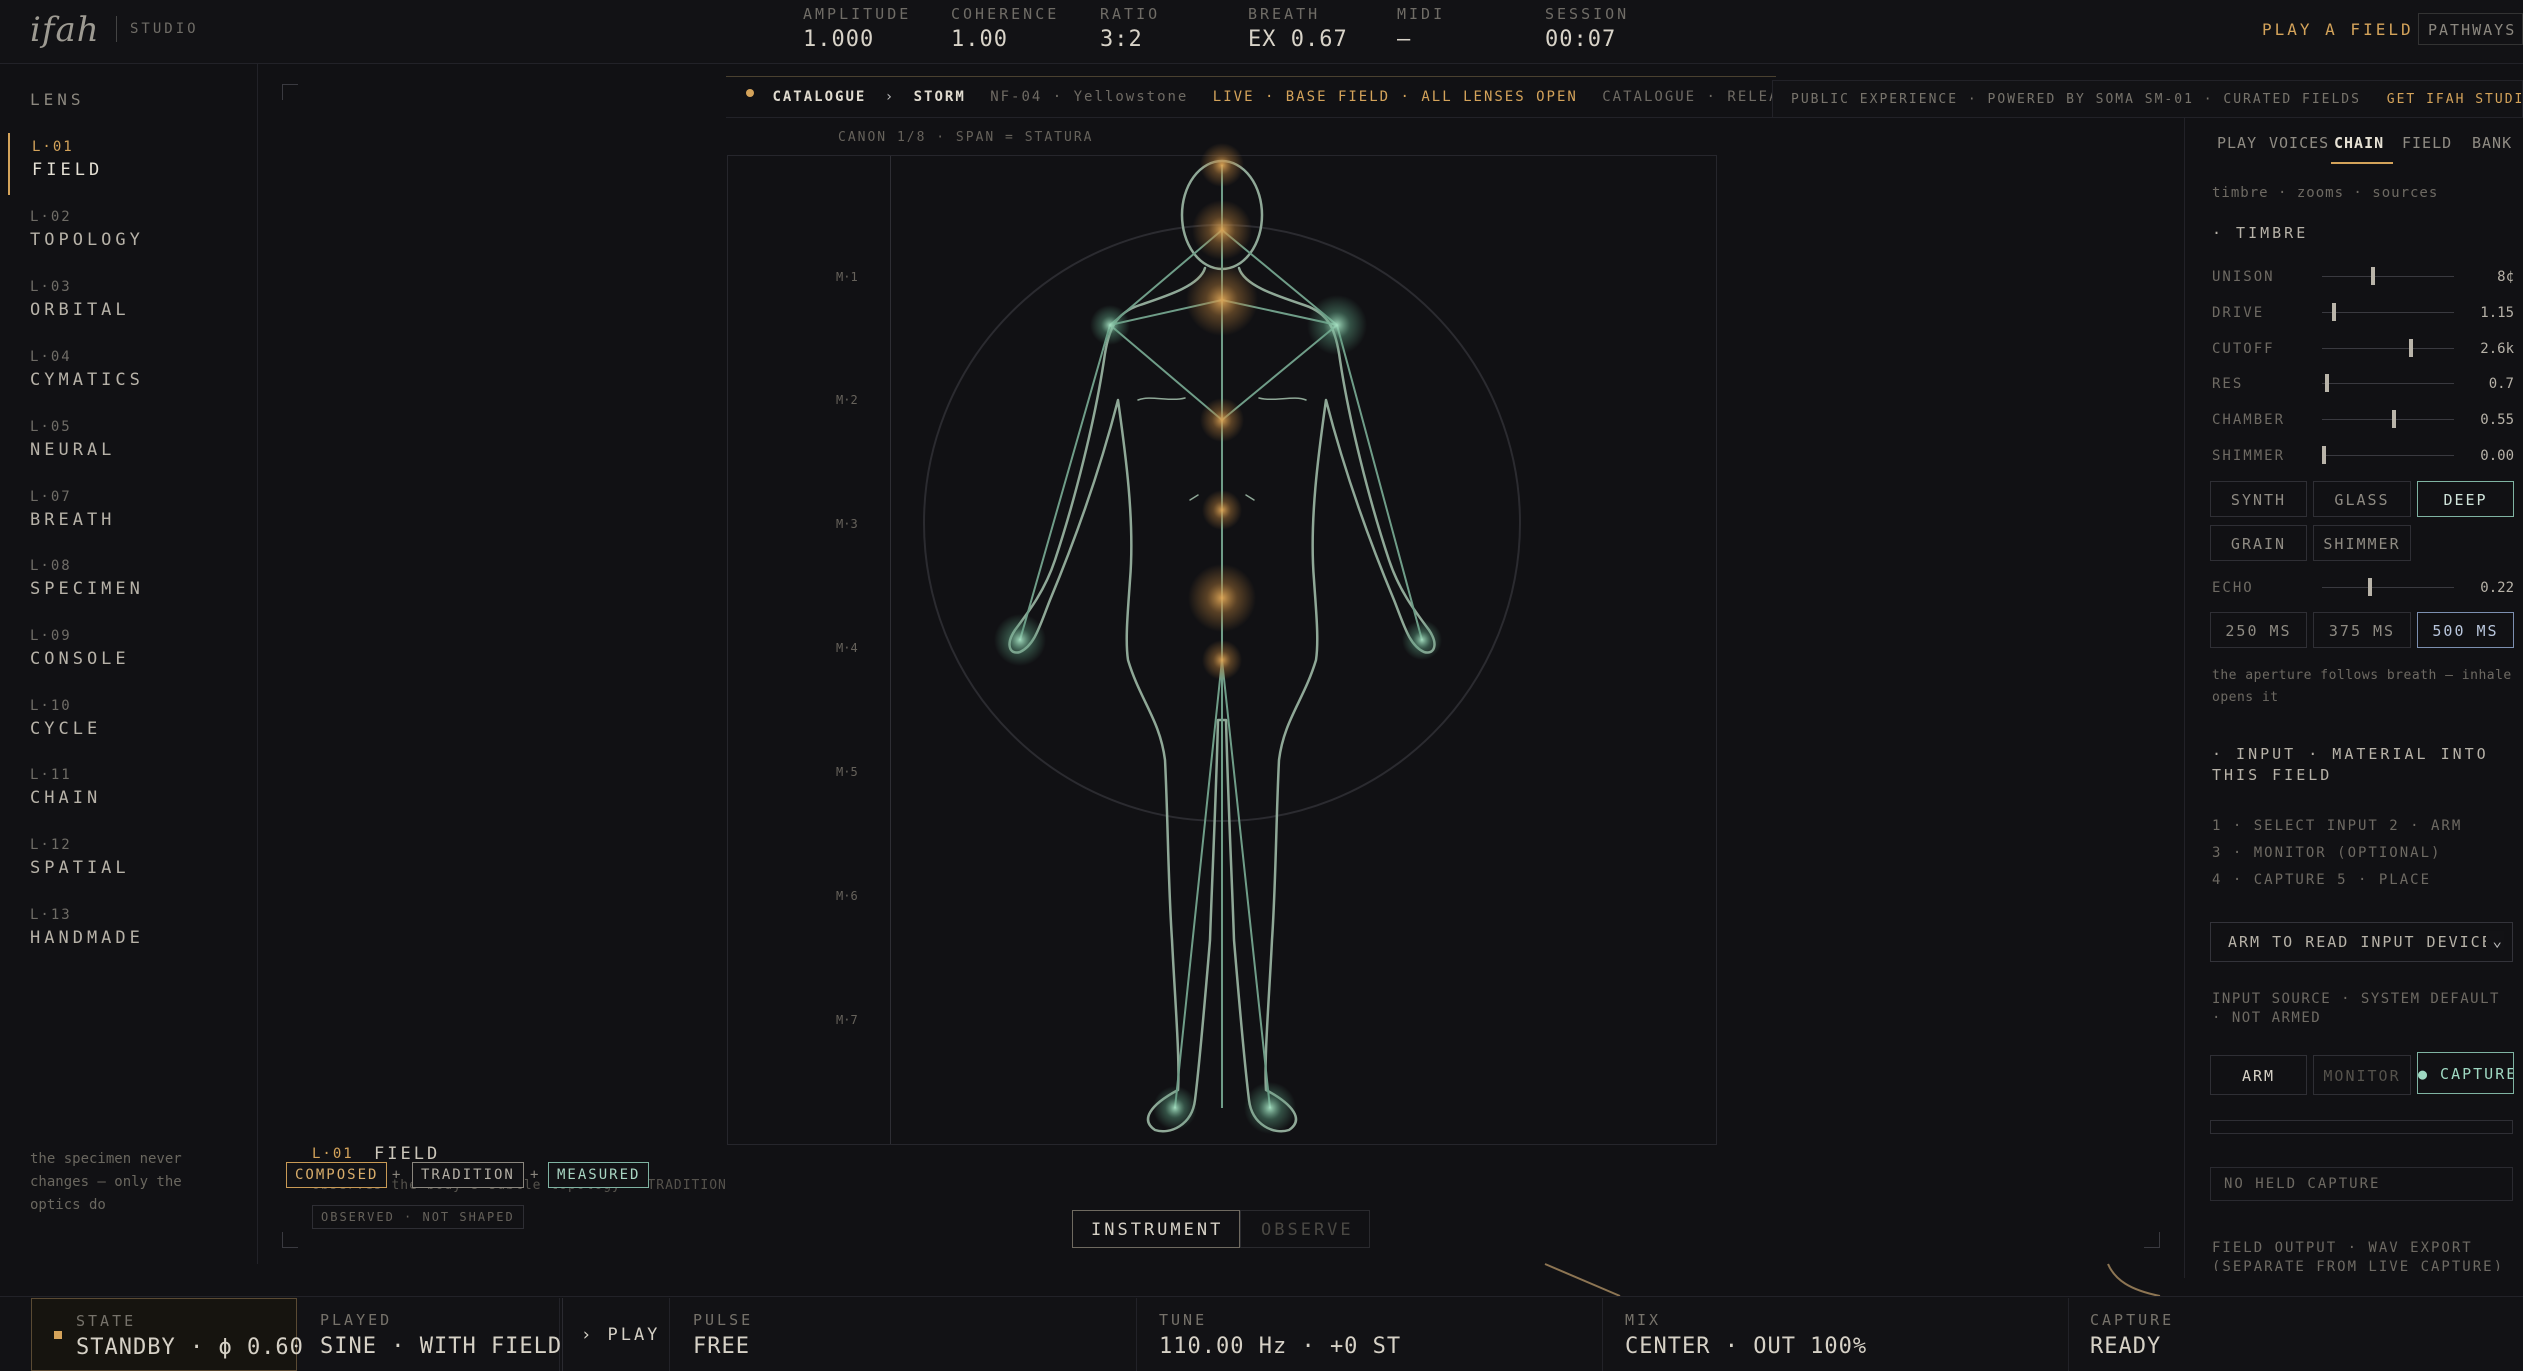  What do you see at coordinates (1156, 1229) in the screenshot?
I see `mode-instrument-button: INSTRUMENT` at bounding box center [1156, 1229].